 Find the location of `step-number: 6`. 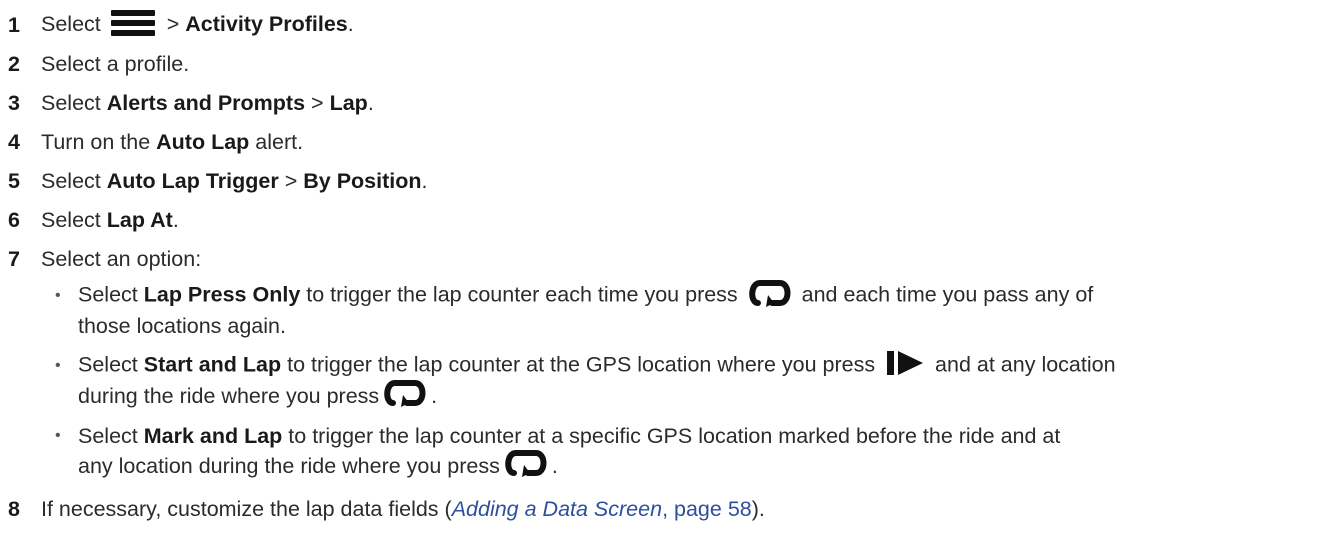

step-number: 6 is located at coordinates (14, 219).